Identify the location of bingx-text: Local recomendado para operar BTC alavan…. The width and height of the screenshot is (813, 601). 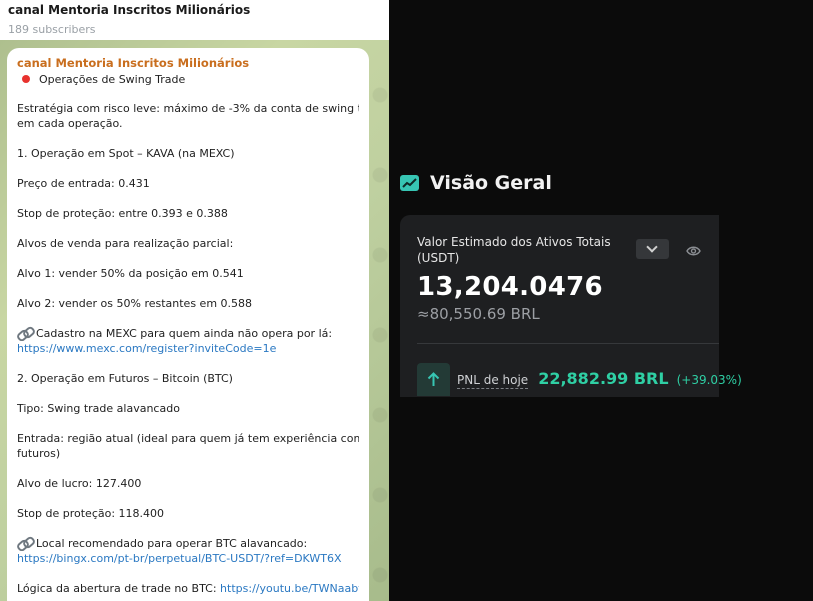
(172, 543).